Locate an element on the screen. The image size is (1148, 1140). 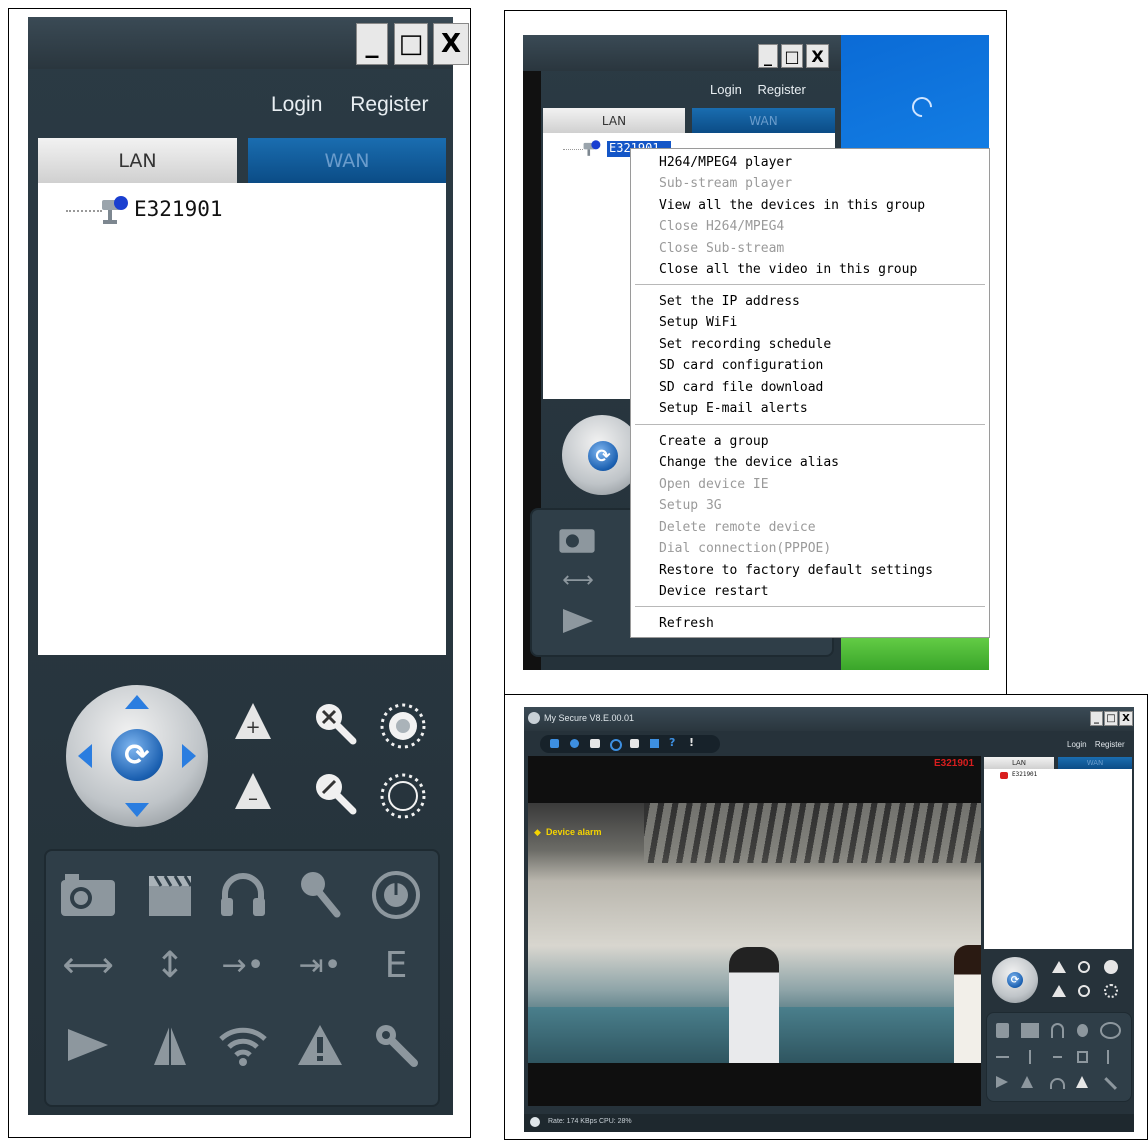
main-headphones-icon is located at coordinates (1057, 1030).